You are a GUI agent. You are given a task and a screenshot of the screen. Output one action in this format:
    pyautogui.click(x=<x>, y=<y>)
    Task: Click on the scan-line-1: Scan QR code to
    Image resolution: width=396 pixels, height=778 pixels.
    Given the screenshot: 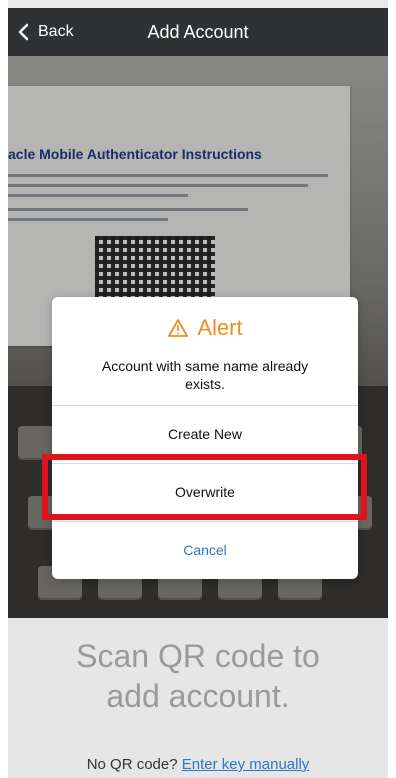 What is the action you would take?
    pyautogui.click(x=198, y=656)
    